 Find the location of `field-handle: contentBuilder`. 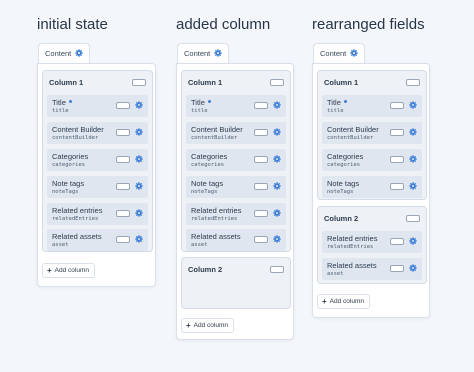

field-handle: contentBuilder is located at coordinates (75, 138).